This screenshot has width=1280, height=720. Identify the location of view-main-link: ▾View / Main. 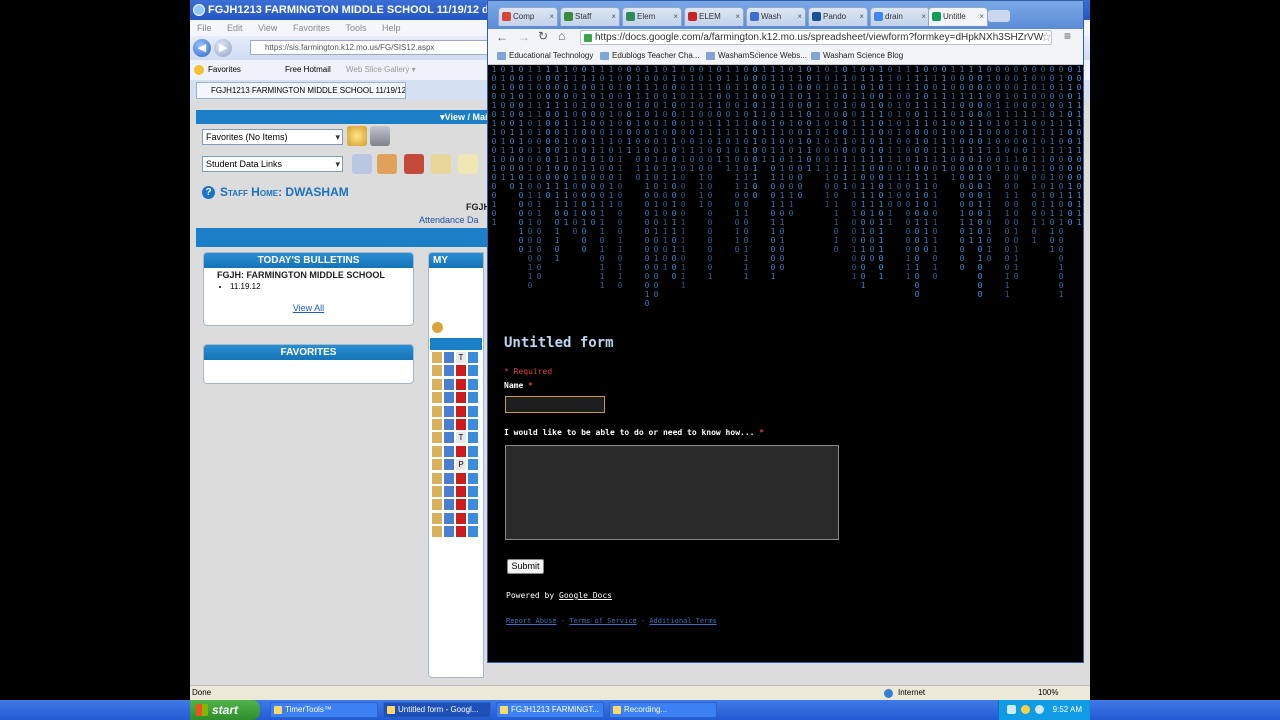
(466, 117).